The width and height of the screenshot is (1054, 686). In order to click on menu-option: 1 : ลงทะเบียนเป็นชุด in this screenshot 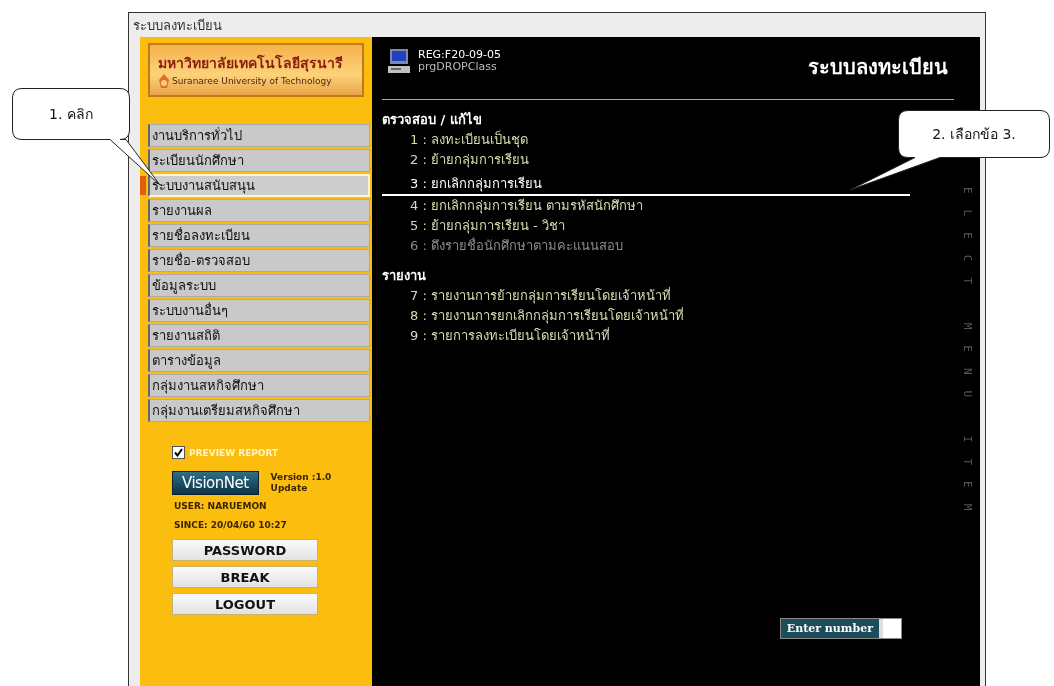, I will do `click(455, 140)`.